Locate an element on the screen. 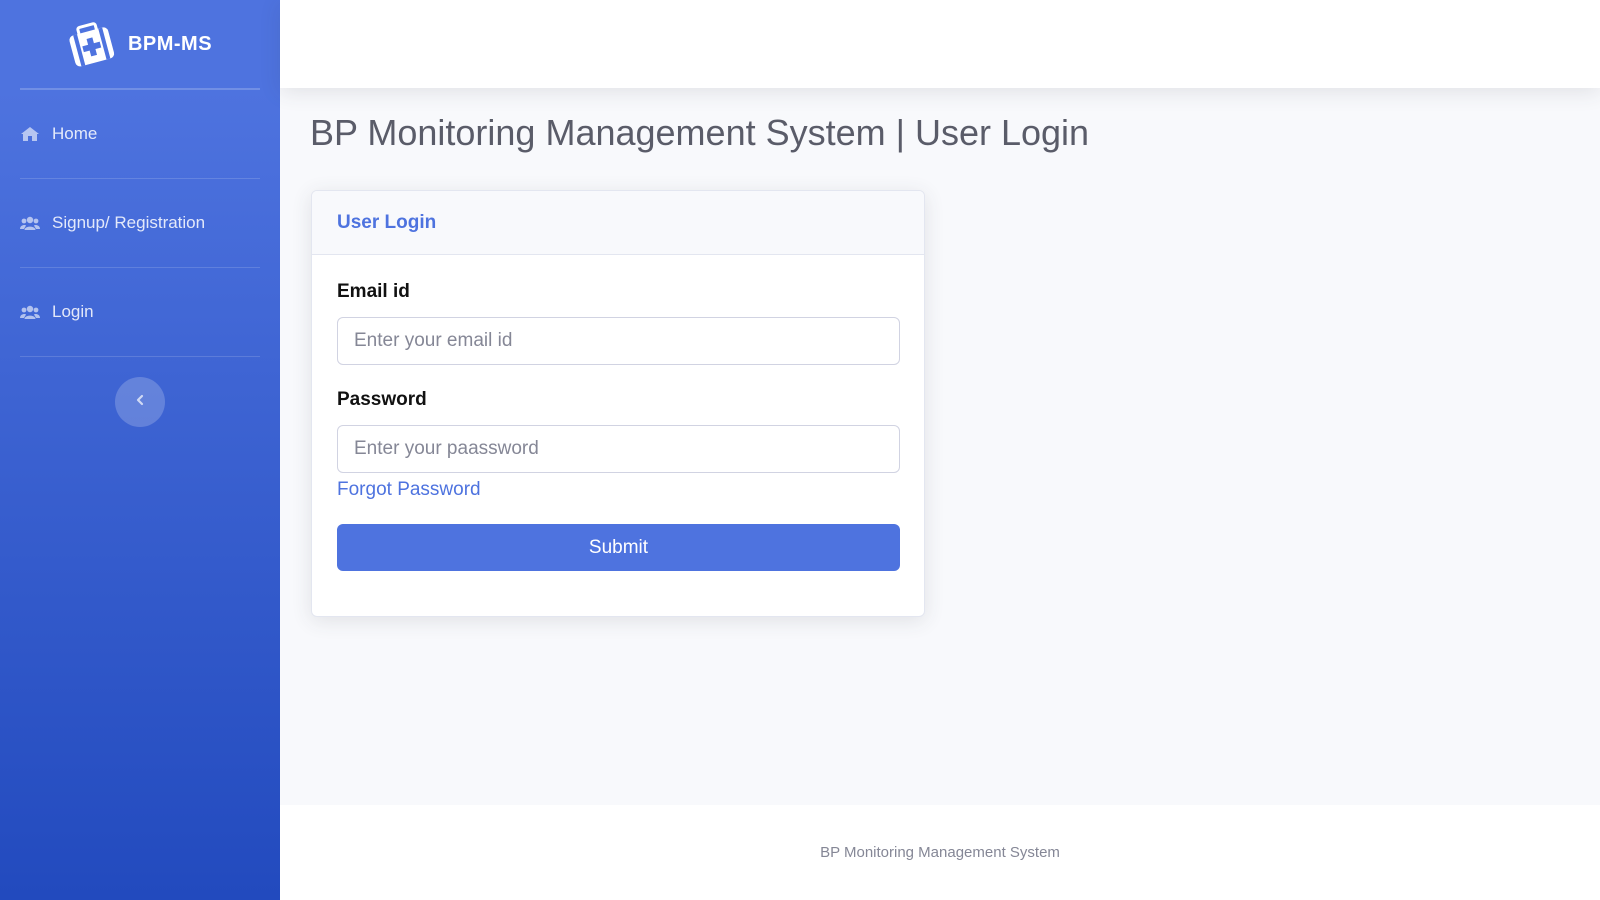 Image resolution: width=1600 pixels, height=900 pixels. chevron-left-icon is located at coordinates (140, 402).